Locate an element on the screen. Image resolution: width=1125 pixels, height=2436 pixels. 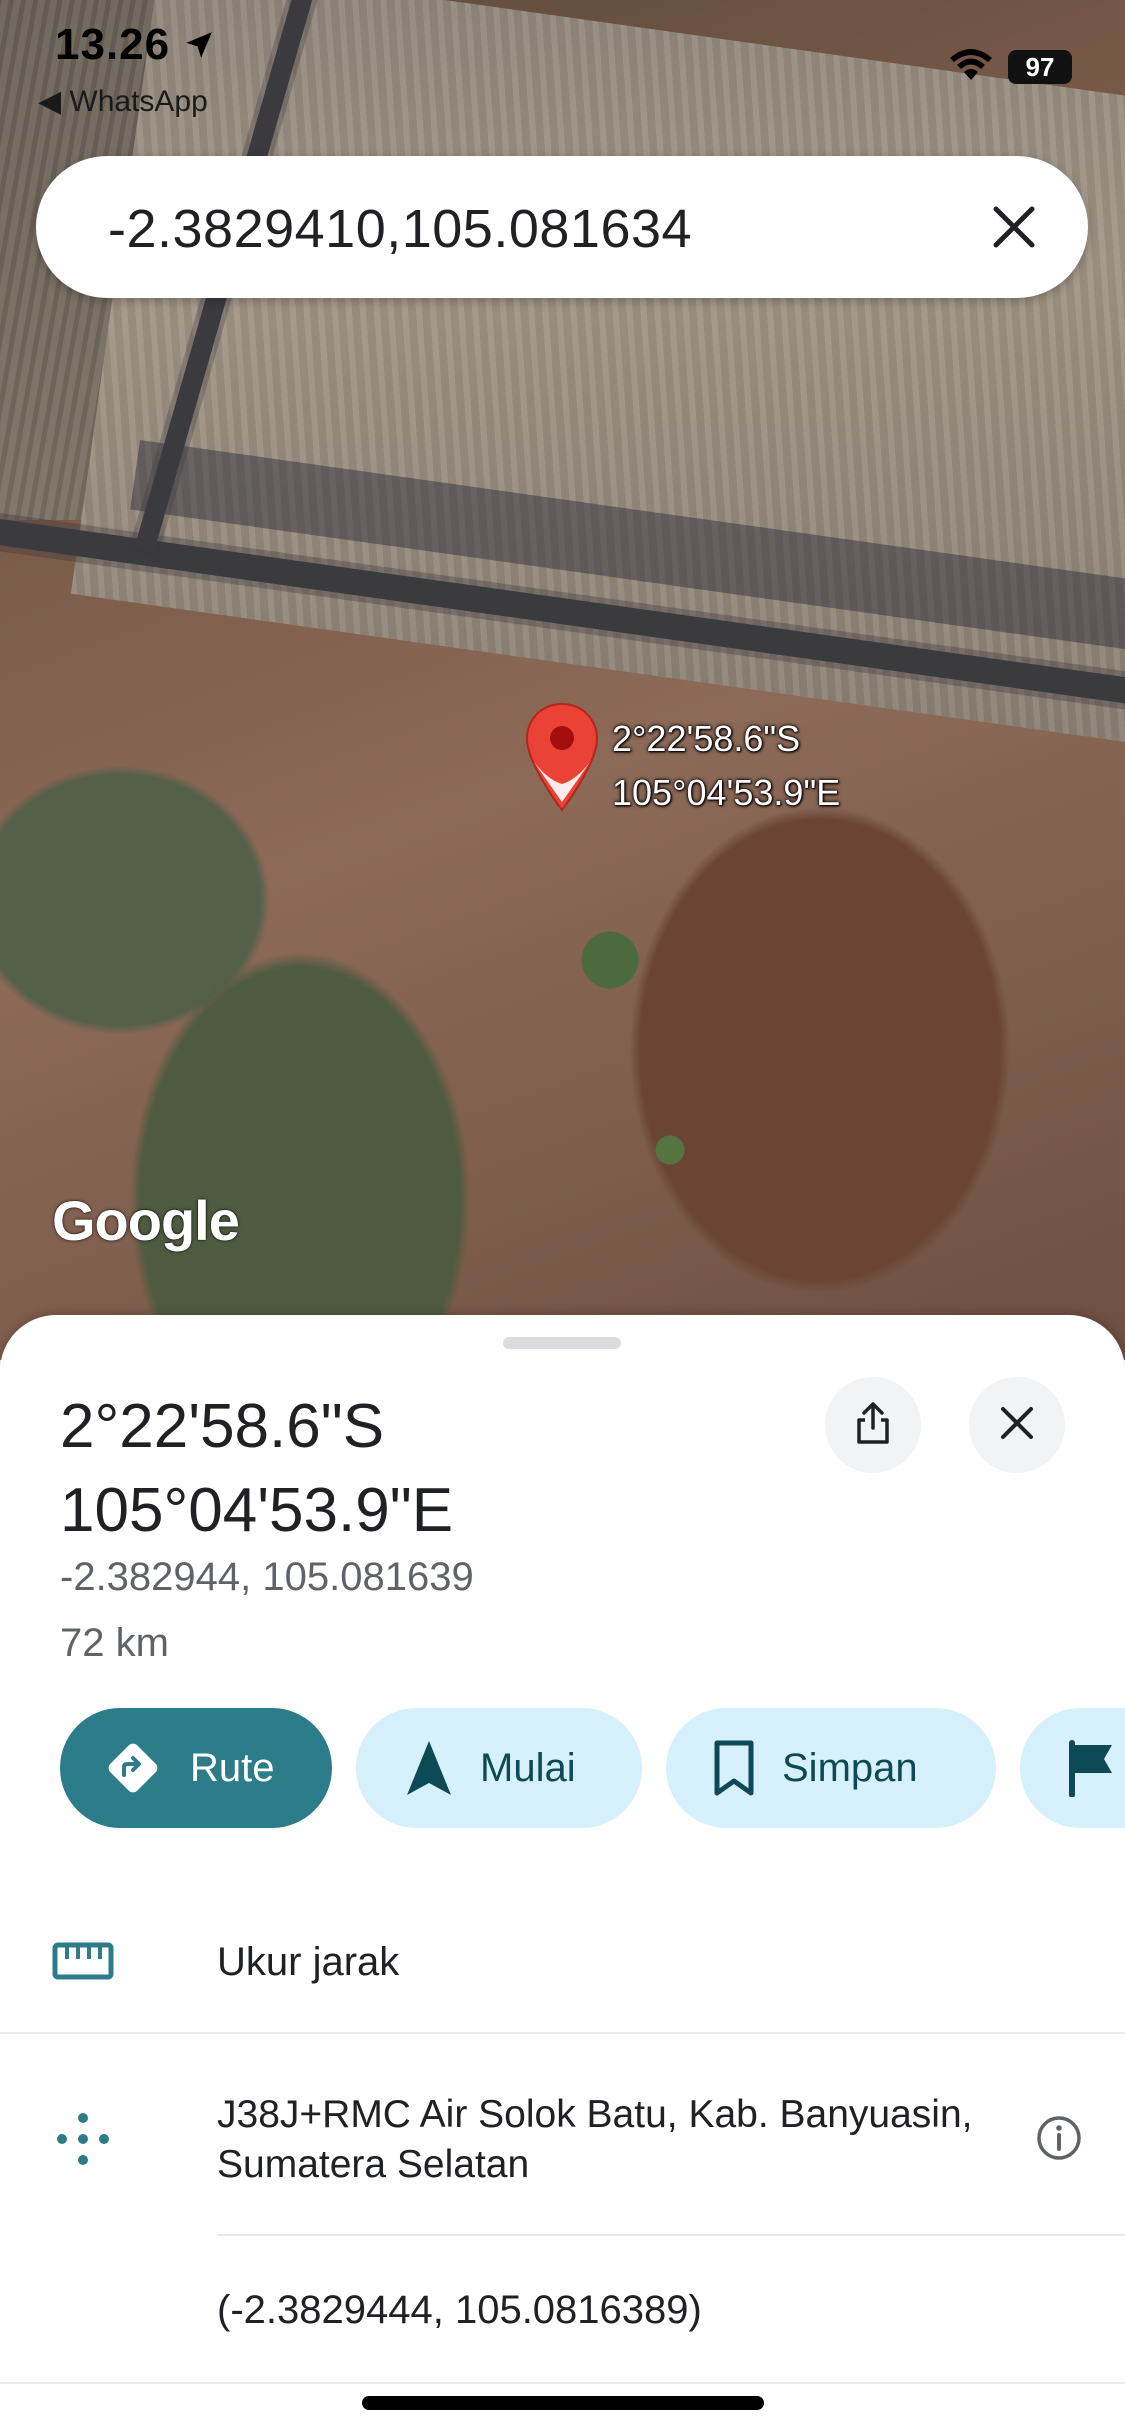
save-button: Simpan is located at coordinates (831, 1768).